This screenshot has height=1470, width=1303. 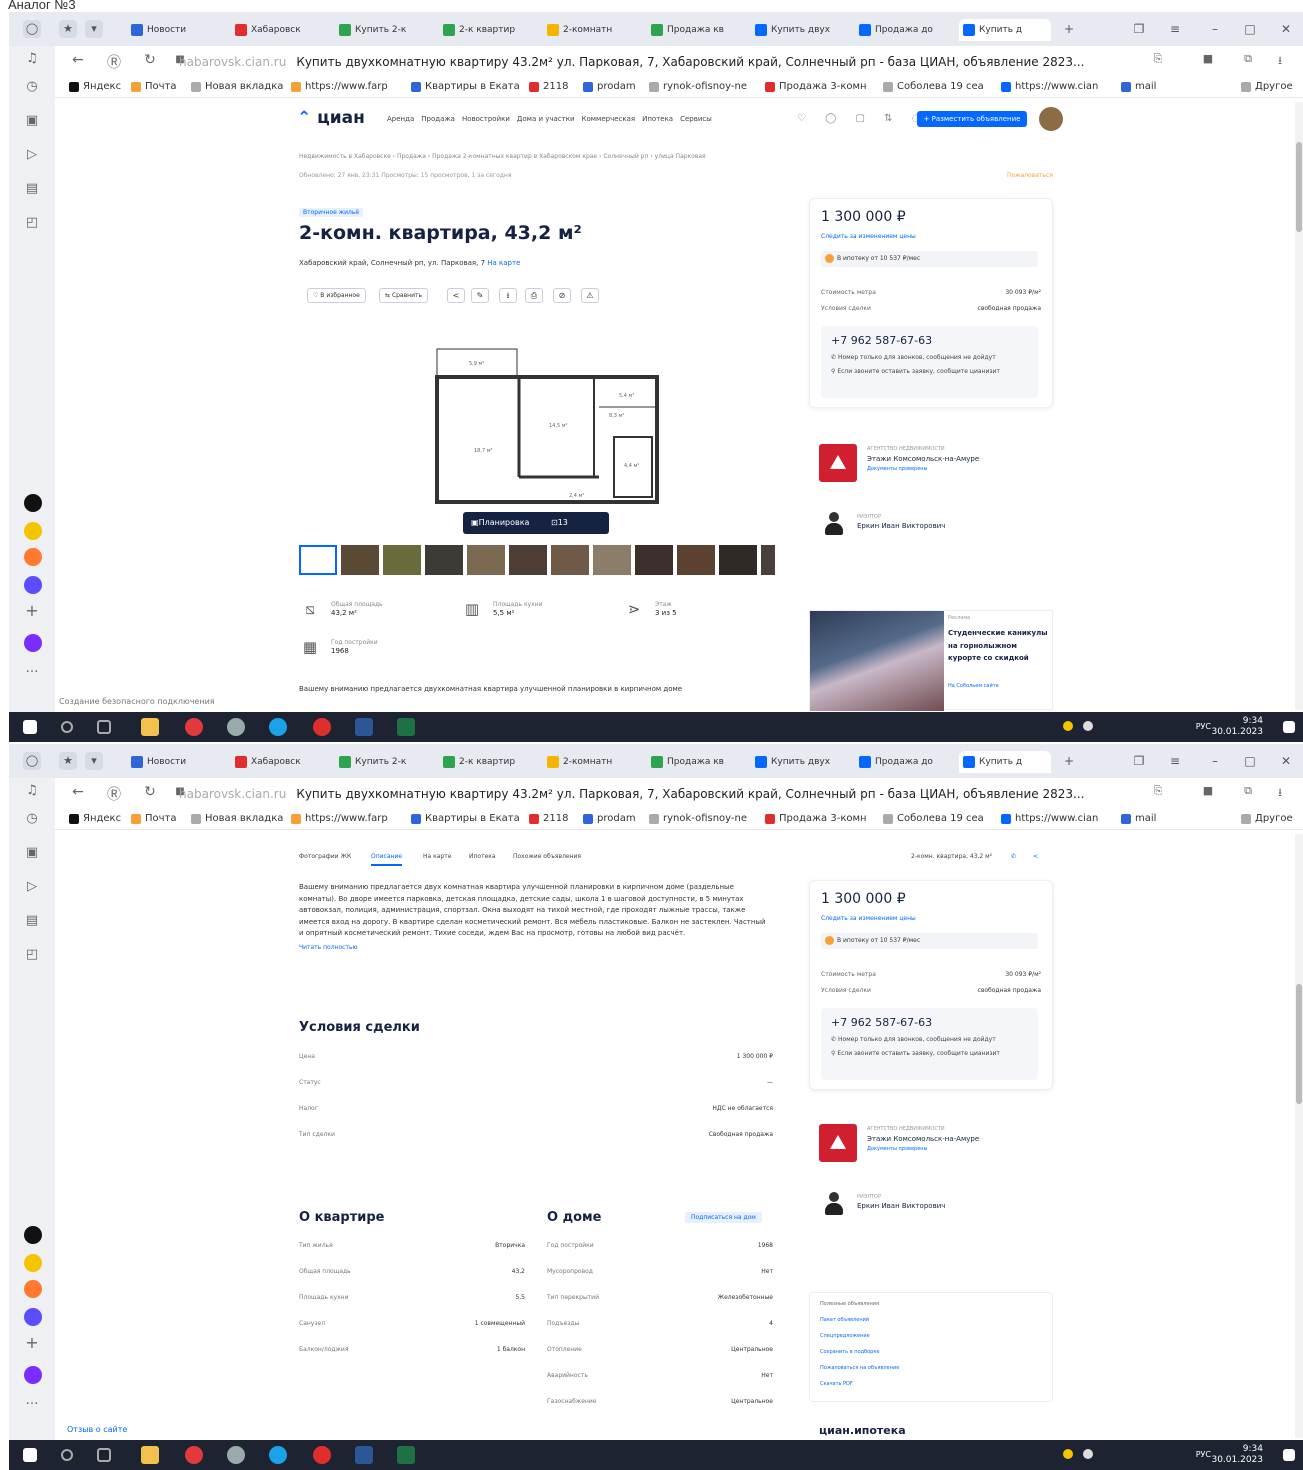 What do you see at coordinates (589, 30) in the screenshot?
I see `browser-tab: 2-комнатн` at bounding box center [589, 30].